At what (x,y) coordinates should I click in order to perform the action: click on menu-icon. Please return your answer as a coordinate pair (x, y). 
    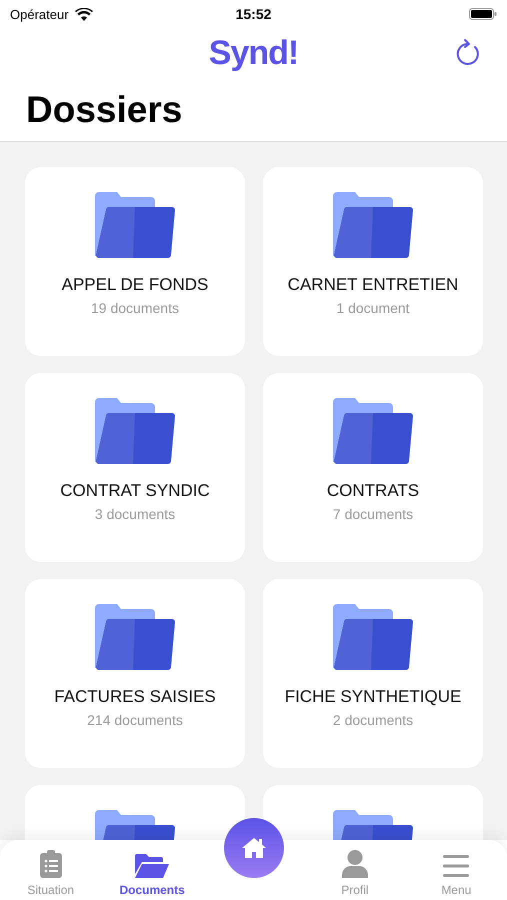
    Looking at the image, I should click on (456, 866).